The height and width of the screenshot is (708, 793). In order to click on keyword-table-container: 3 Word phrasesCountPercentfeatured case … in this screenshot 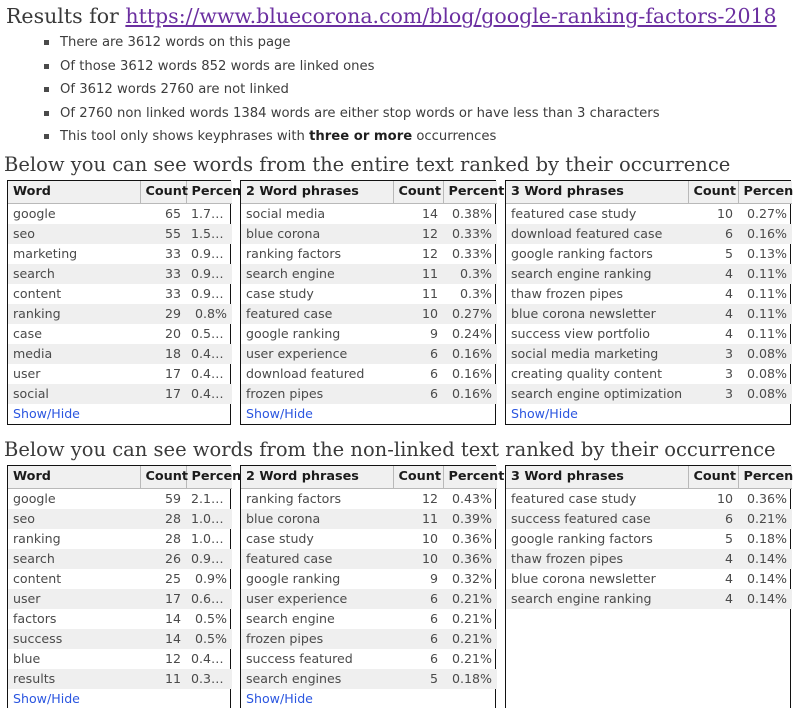, I will do `click(649, 586)`.